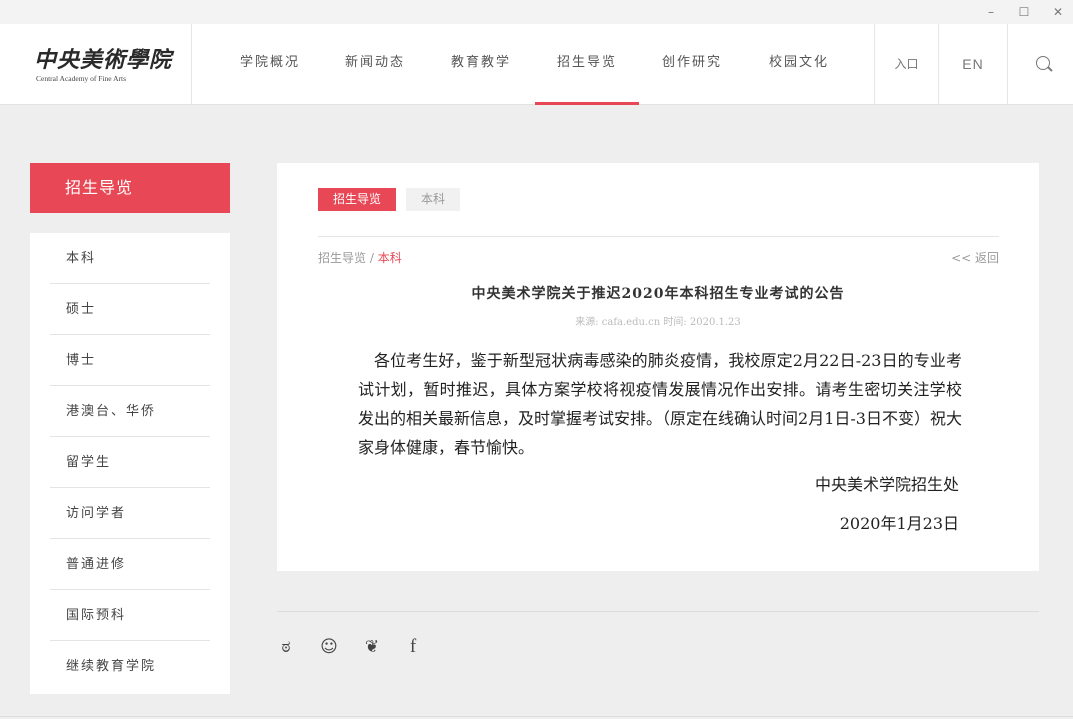 The width and height of the screenshot is (1073, 719). I want to click on sidebar-item-doctor: 博士, so click(130, 360).